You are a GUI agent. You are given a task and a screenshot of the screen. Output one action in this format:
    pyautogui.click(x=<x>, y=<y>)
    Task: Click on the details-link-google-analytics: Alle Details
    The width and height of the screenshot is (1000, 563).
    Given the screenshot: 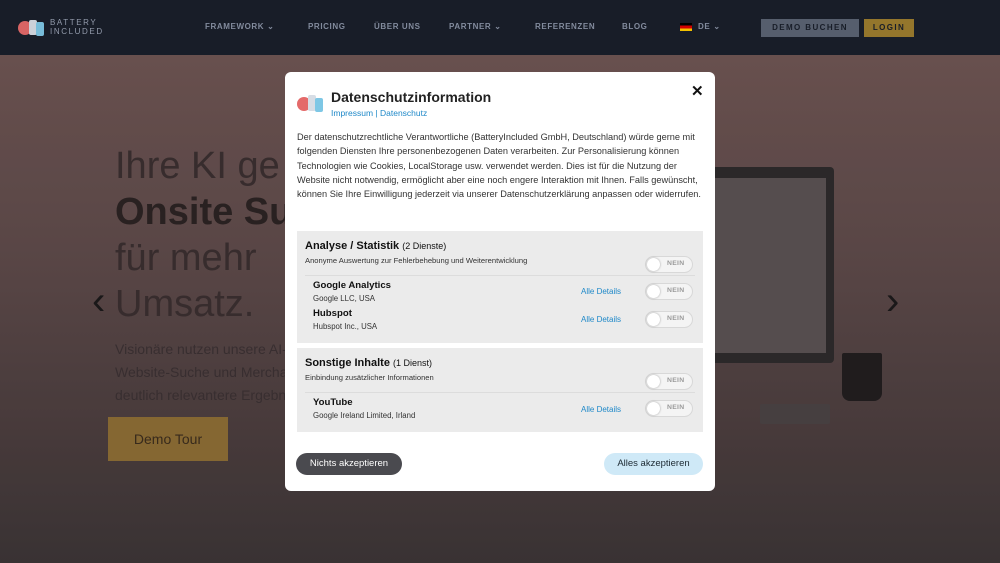 What is the action you would take?
    pyautogui.click(x=601, y=291)
    